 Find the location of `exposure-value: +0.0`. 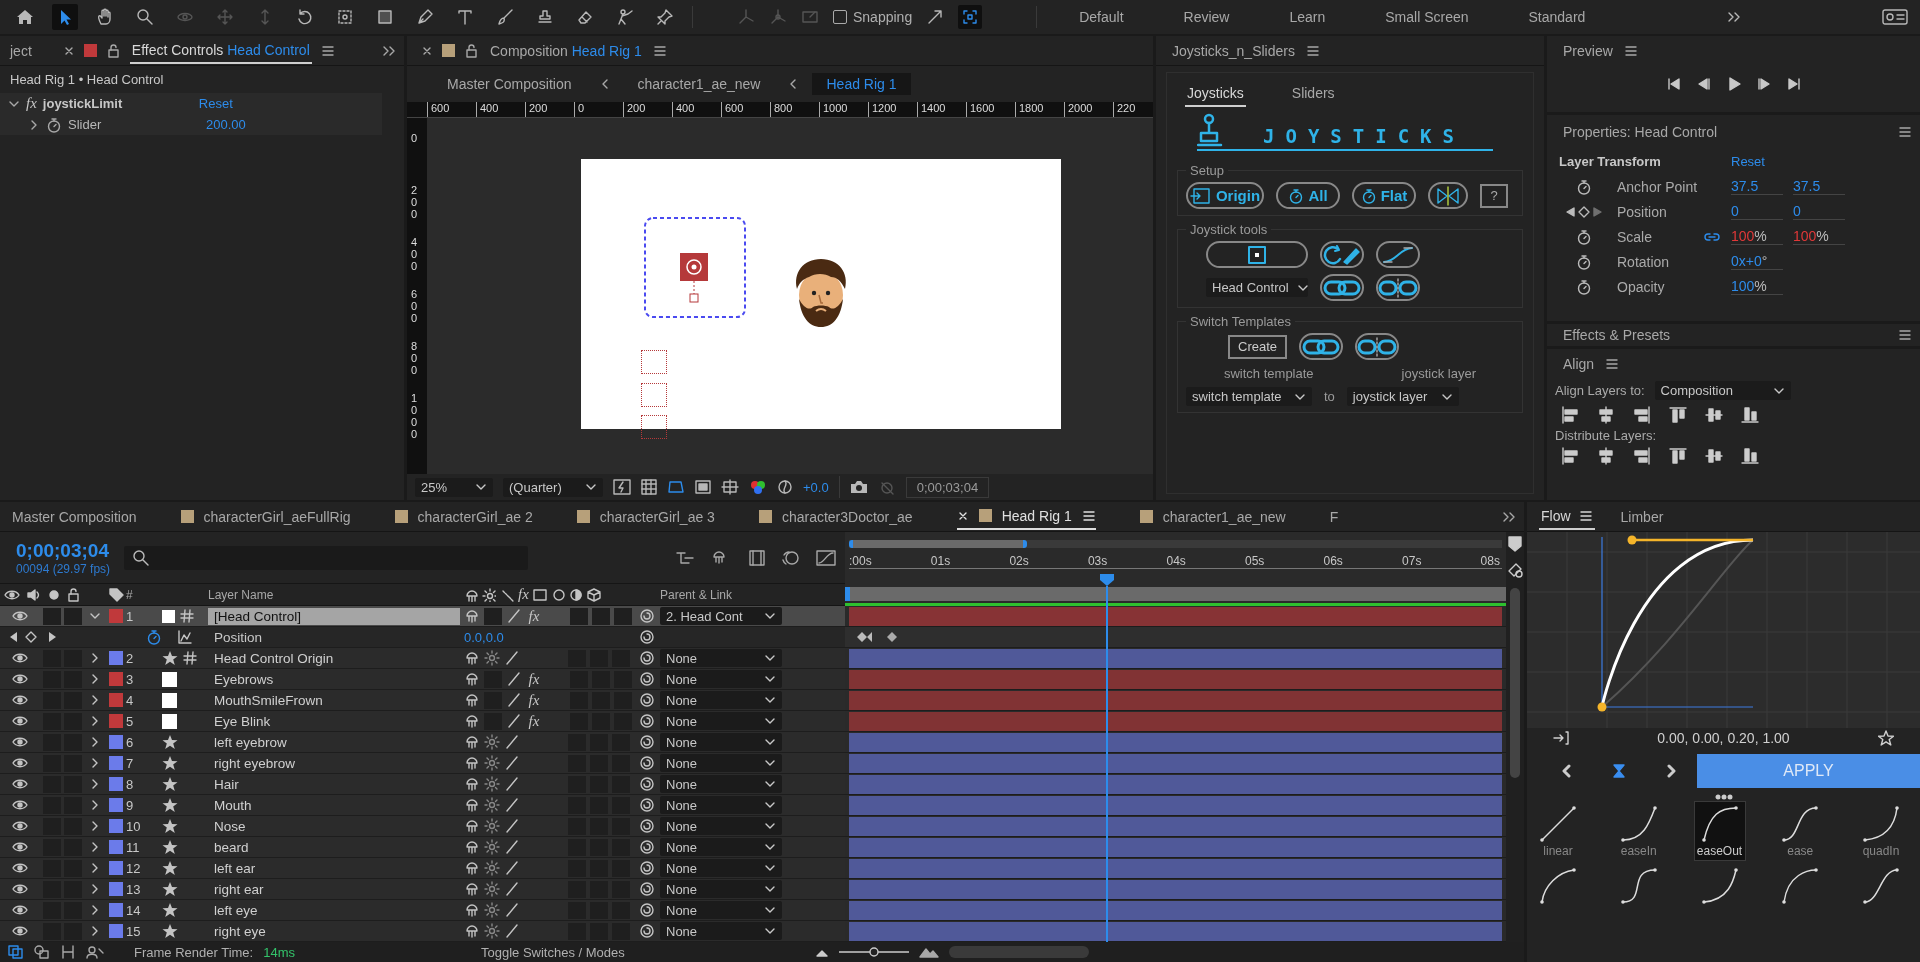

exposure-value: +0.0 is located at coordinates (816, 487).